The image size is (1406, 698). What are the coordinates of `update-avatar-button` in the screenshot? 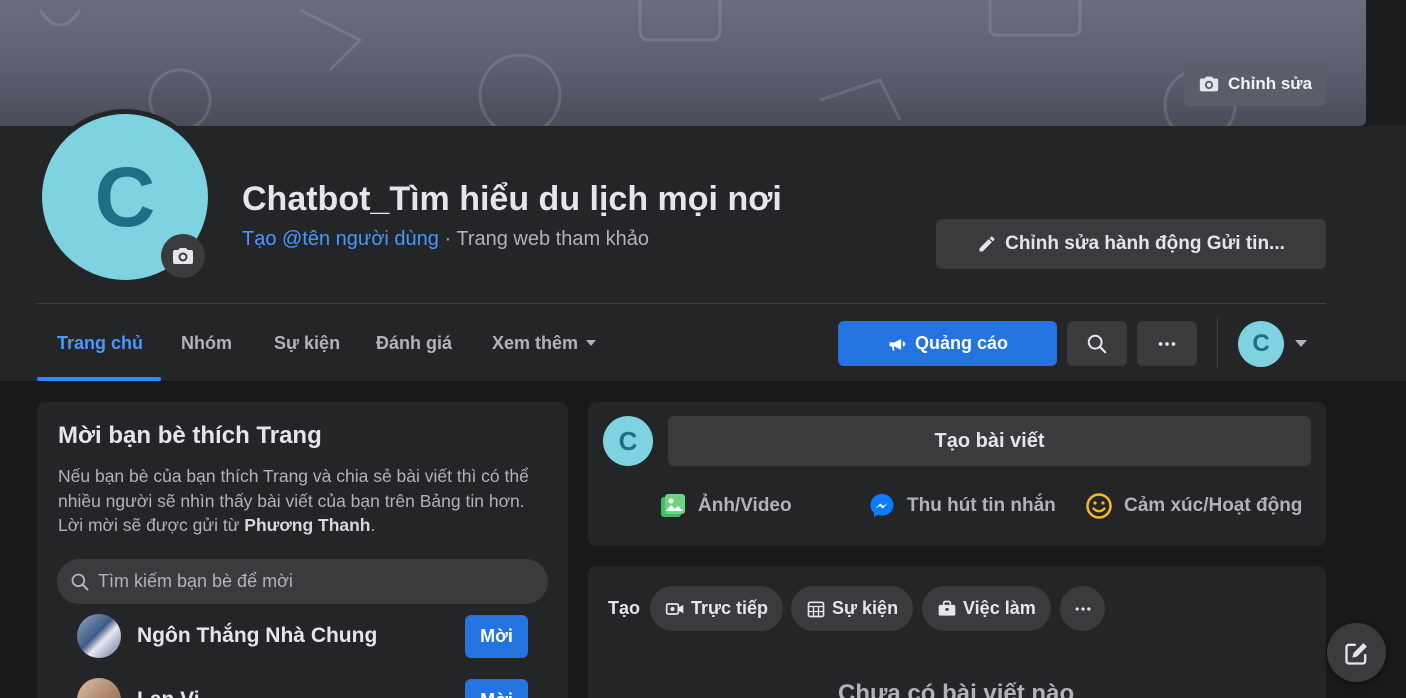 It's located at (183, 256).